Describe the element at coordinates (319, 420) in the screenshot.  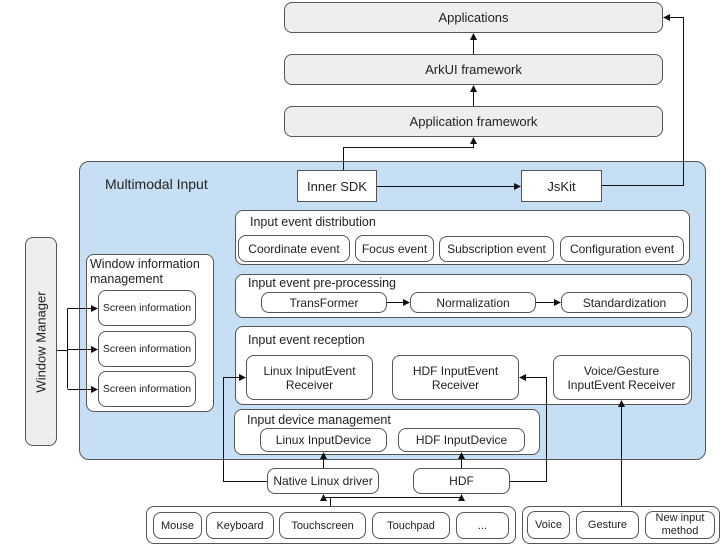
I see `device-management-title: Input device management` at that location.